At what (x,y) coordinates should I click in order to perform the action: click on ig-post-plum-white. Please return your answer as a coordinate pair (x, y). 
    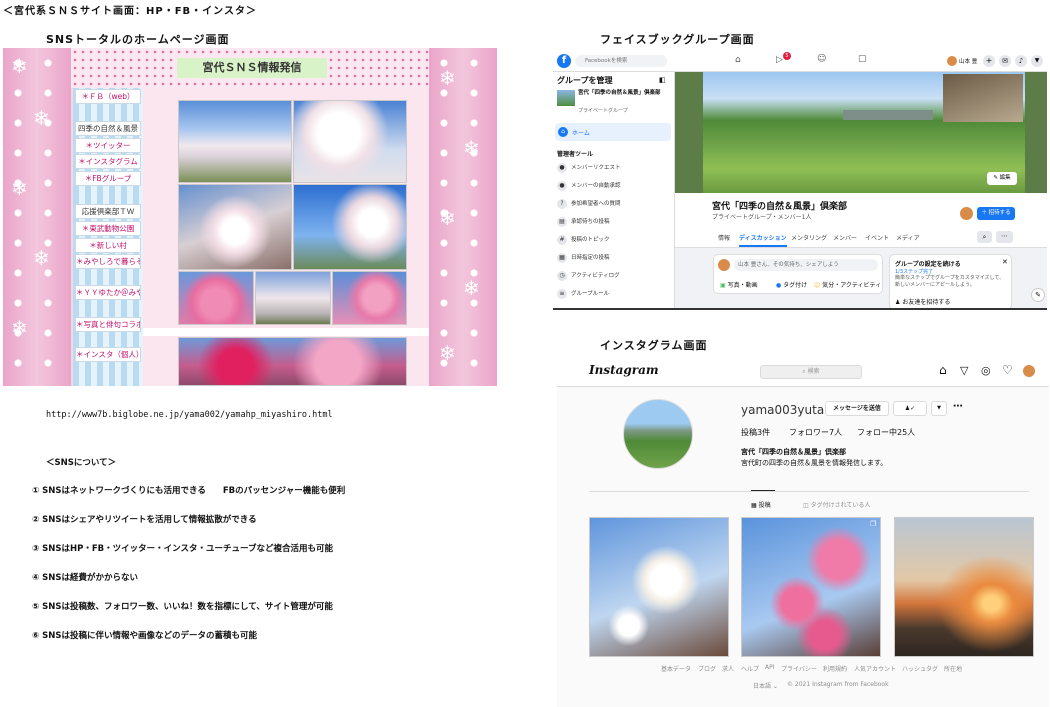
    Looking at the image, I should click on (659, 587).